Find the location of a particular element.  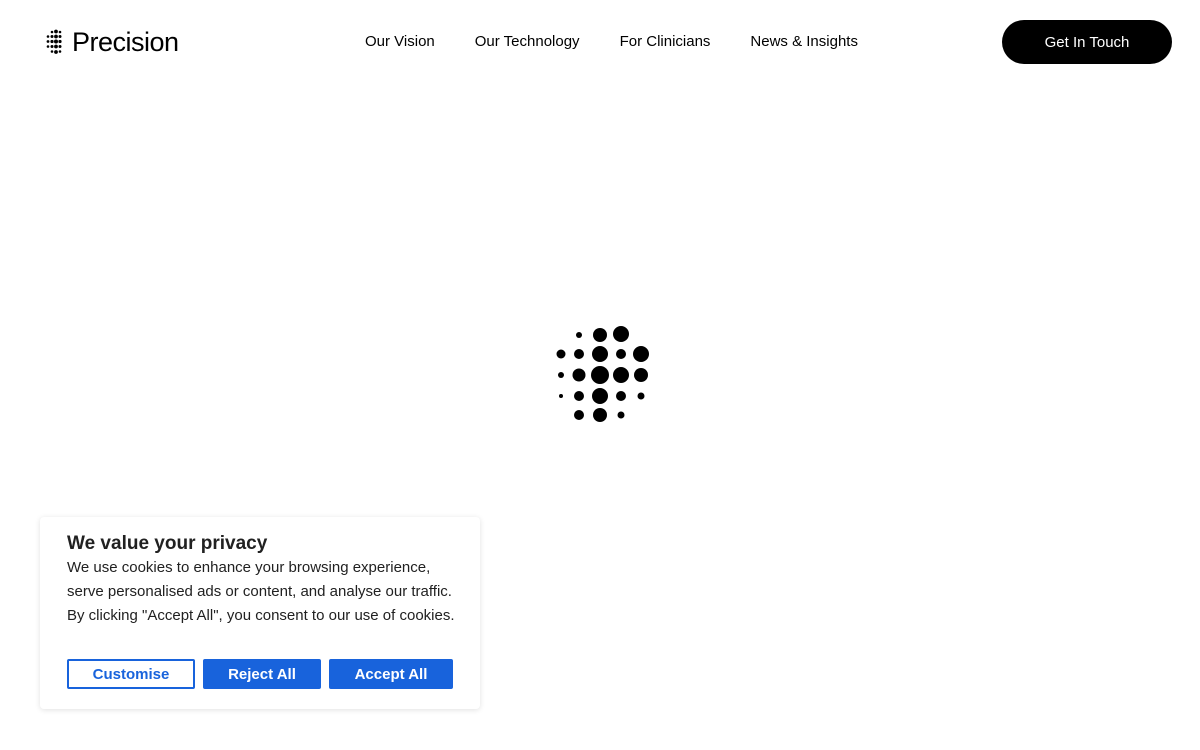

accept-all-button: Accept All is located at coordinates (391, 674).